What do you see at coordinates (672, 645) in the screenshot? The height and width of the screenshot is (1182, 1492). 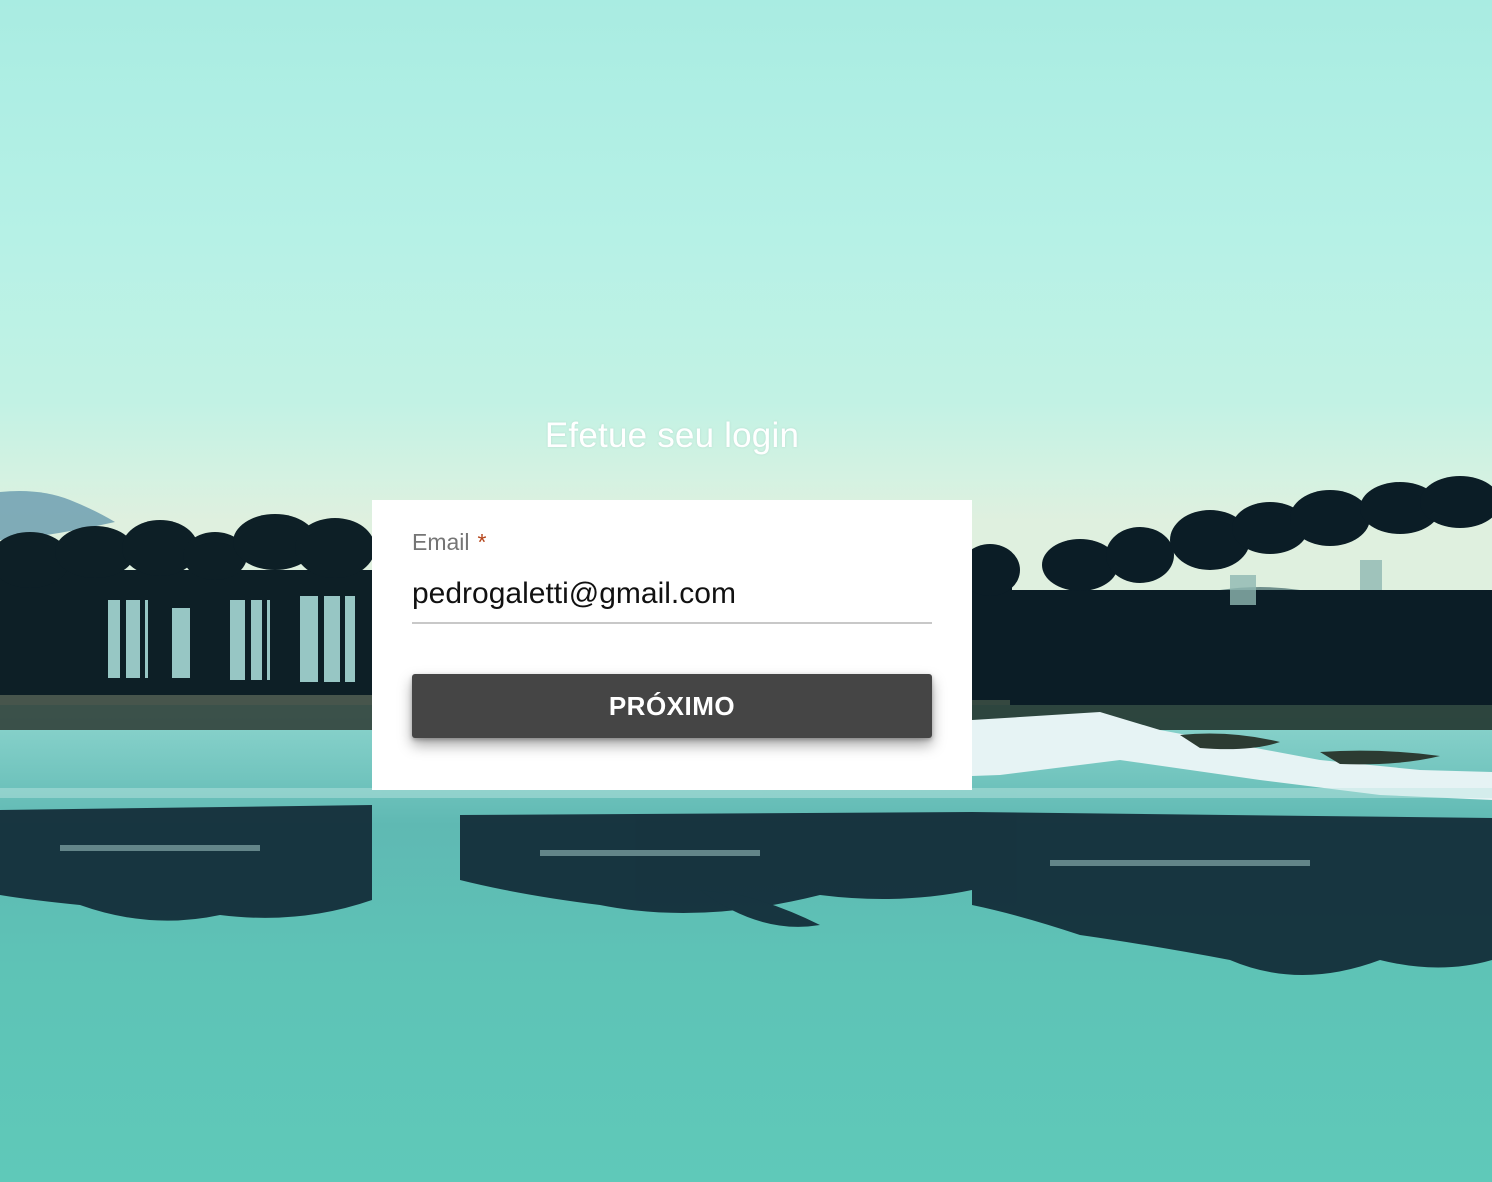 I see `login-card: Email * PRÓXIMO` at bounding box center [672, 645].